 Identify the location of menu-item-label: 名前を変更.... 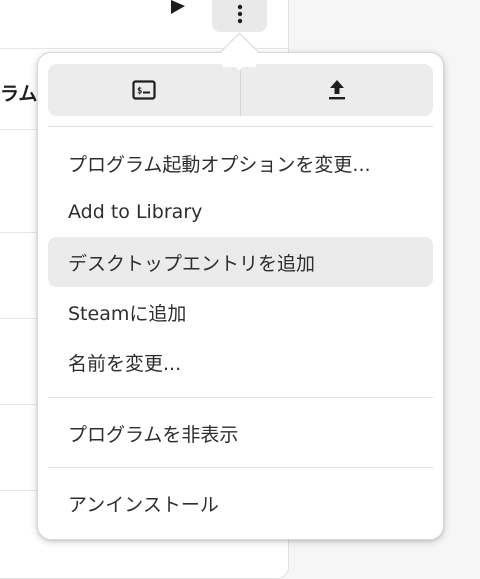
(125, 363).